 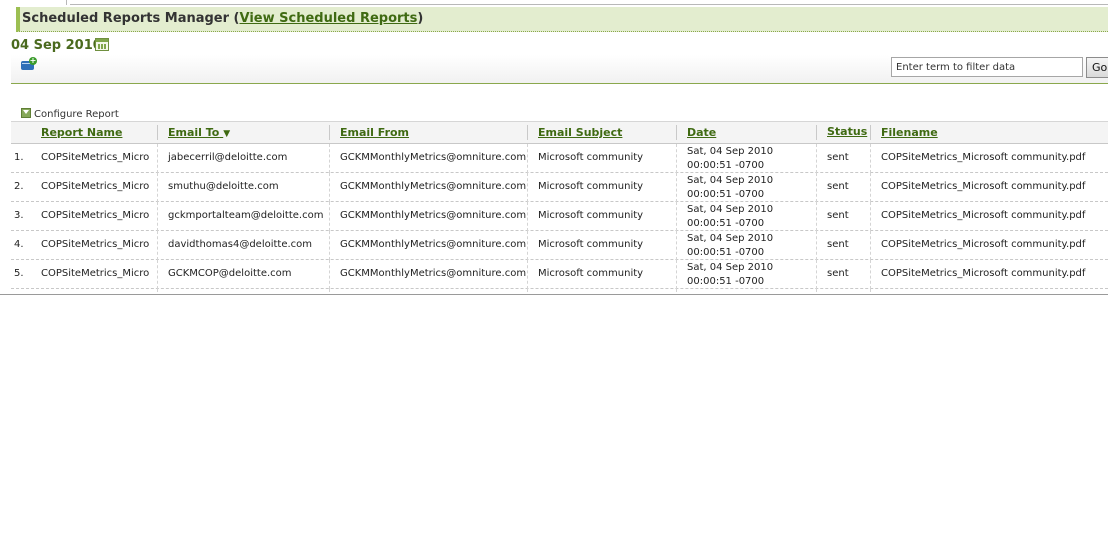 I want to click on row-number: 3., so click(x=19, y=215).